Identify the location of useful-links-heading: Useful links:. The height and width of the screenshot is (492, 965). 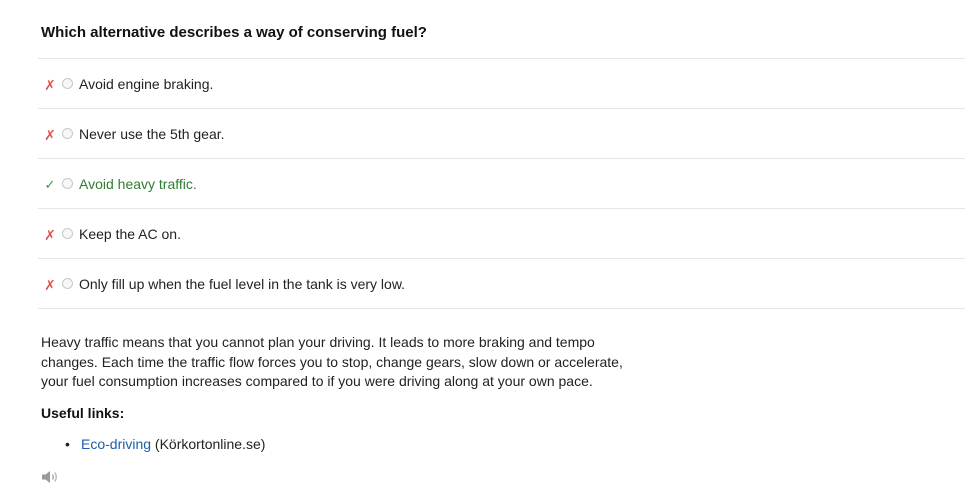
(83, 413).